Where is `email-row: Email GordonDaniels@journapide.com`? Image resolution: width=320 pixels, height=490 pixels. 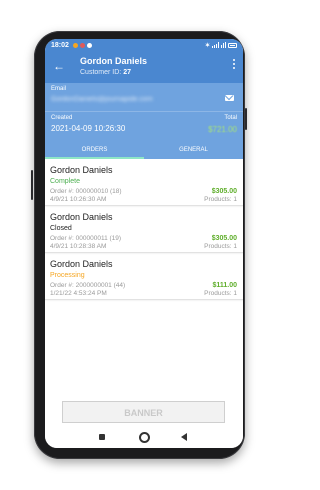
email-row: Email GordonDaniels@journapide.com is located at coordinates (144, 97).